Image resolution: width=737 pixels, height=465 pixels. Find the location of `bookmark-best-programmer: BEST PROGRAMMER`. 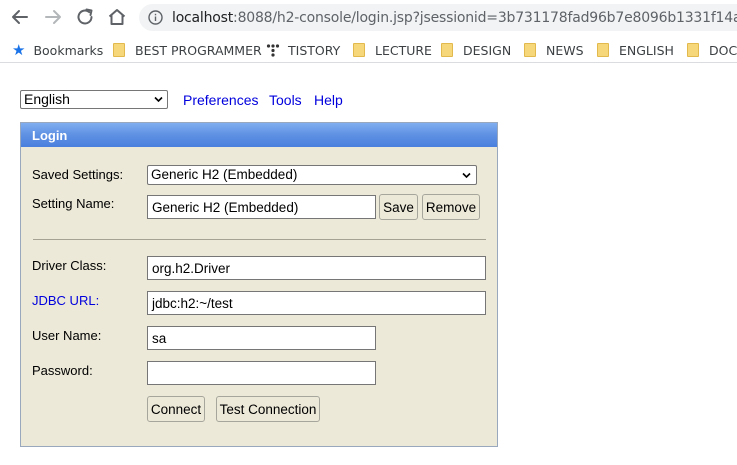

bookmark-best-programmer: BEST PROGRAMMER is located at coordinates (187, 50).